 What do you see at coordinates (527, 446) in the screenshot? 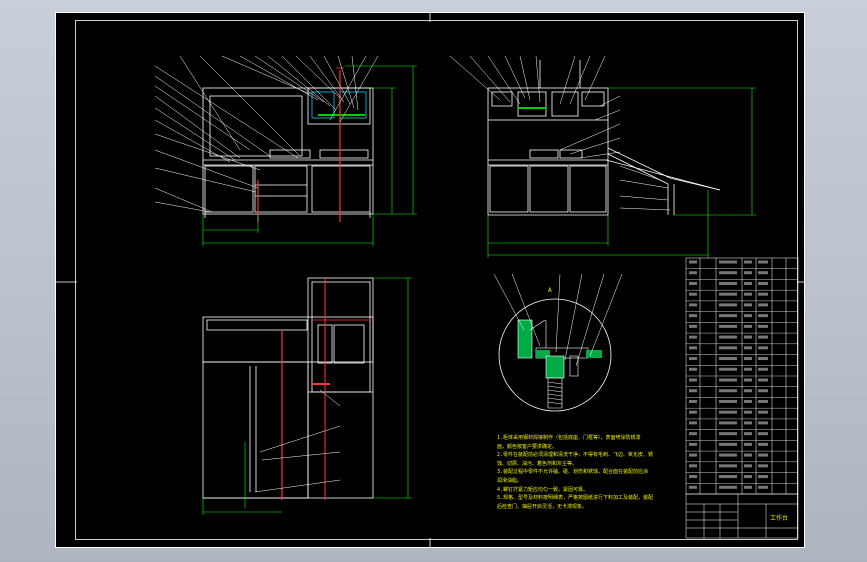
I see `note-line: 面，颜色按客户要求确定。` at bounding box center [527, 446].